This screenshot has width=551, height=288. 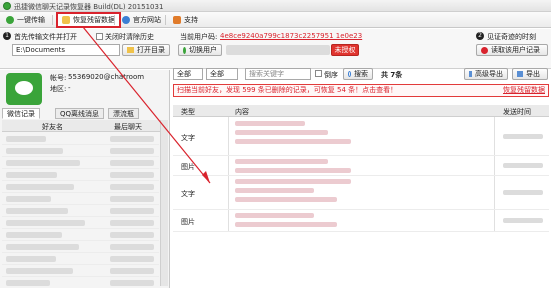 I want to click on reverse-order-label: 倒序, so click(x=331, y=75).